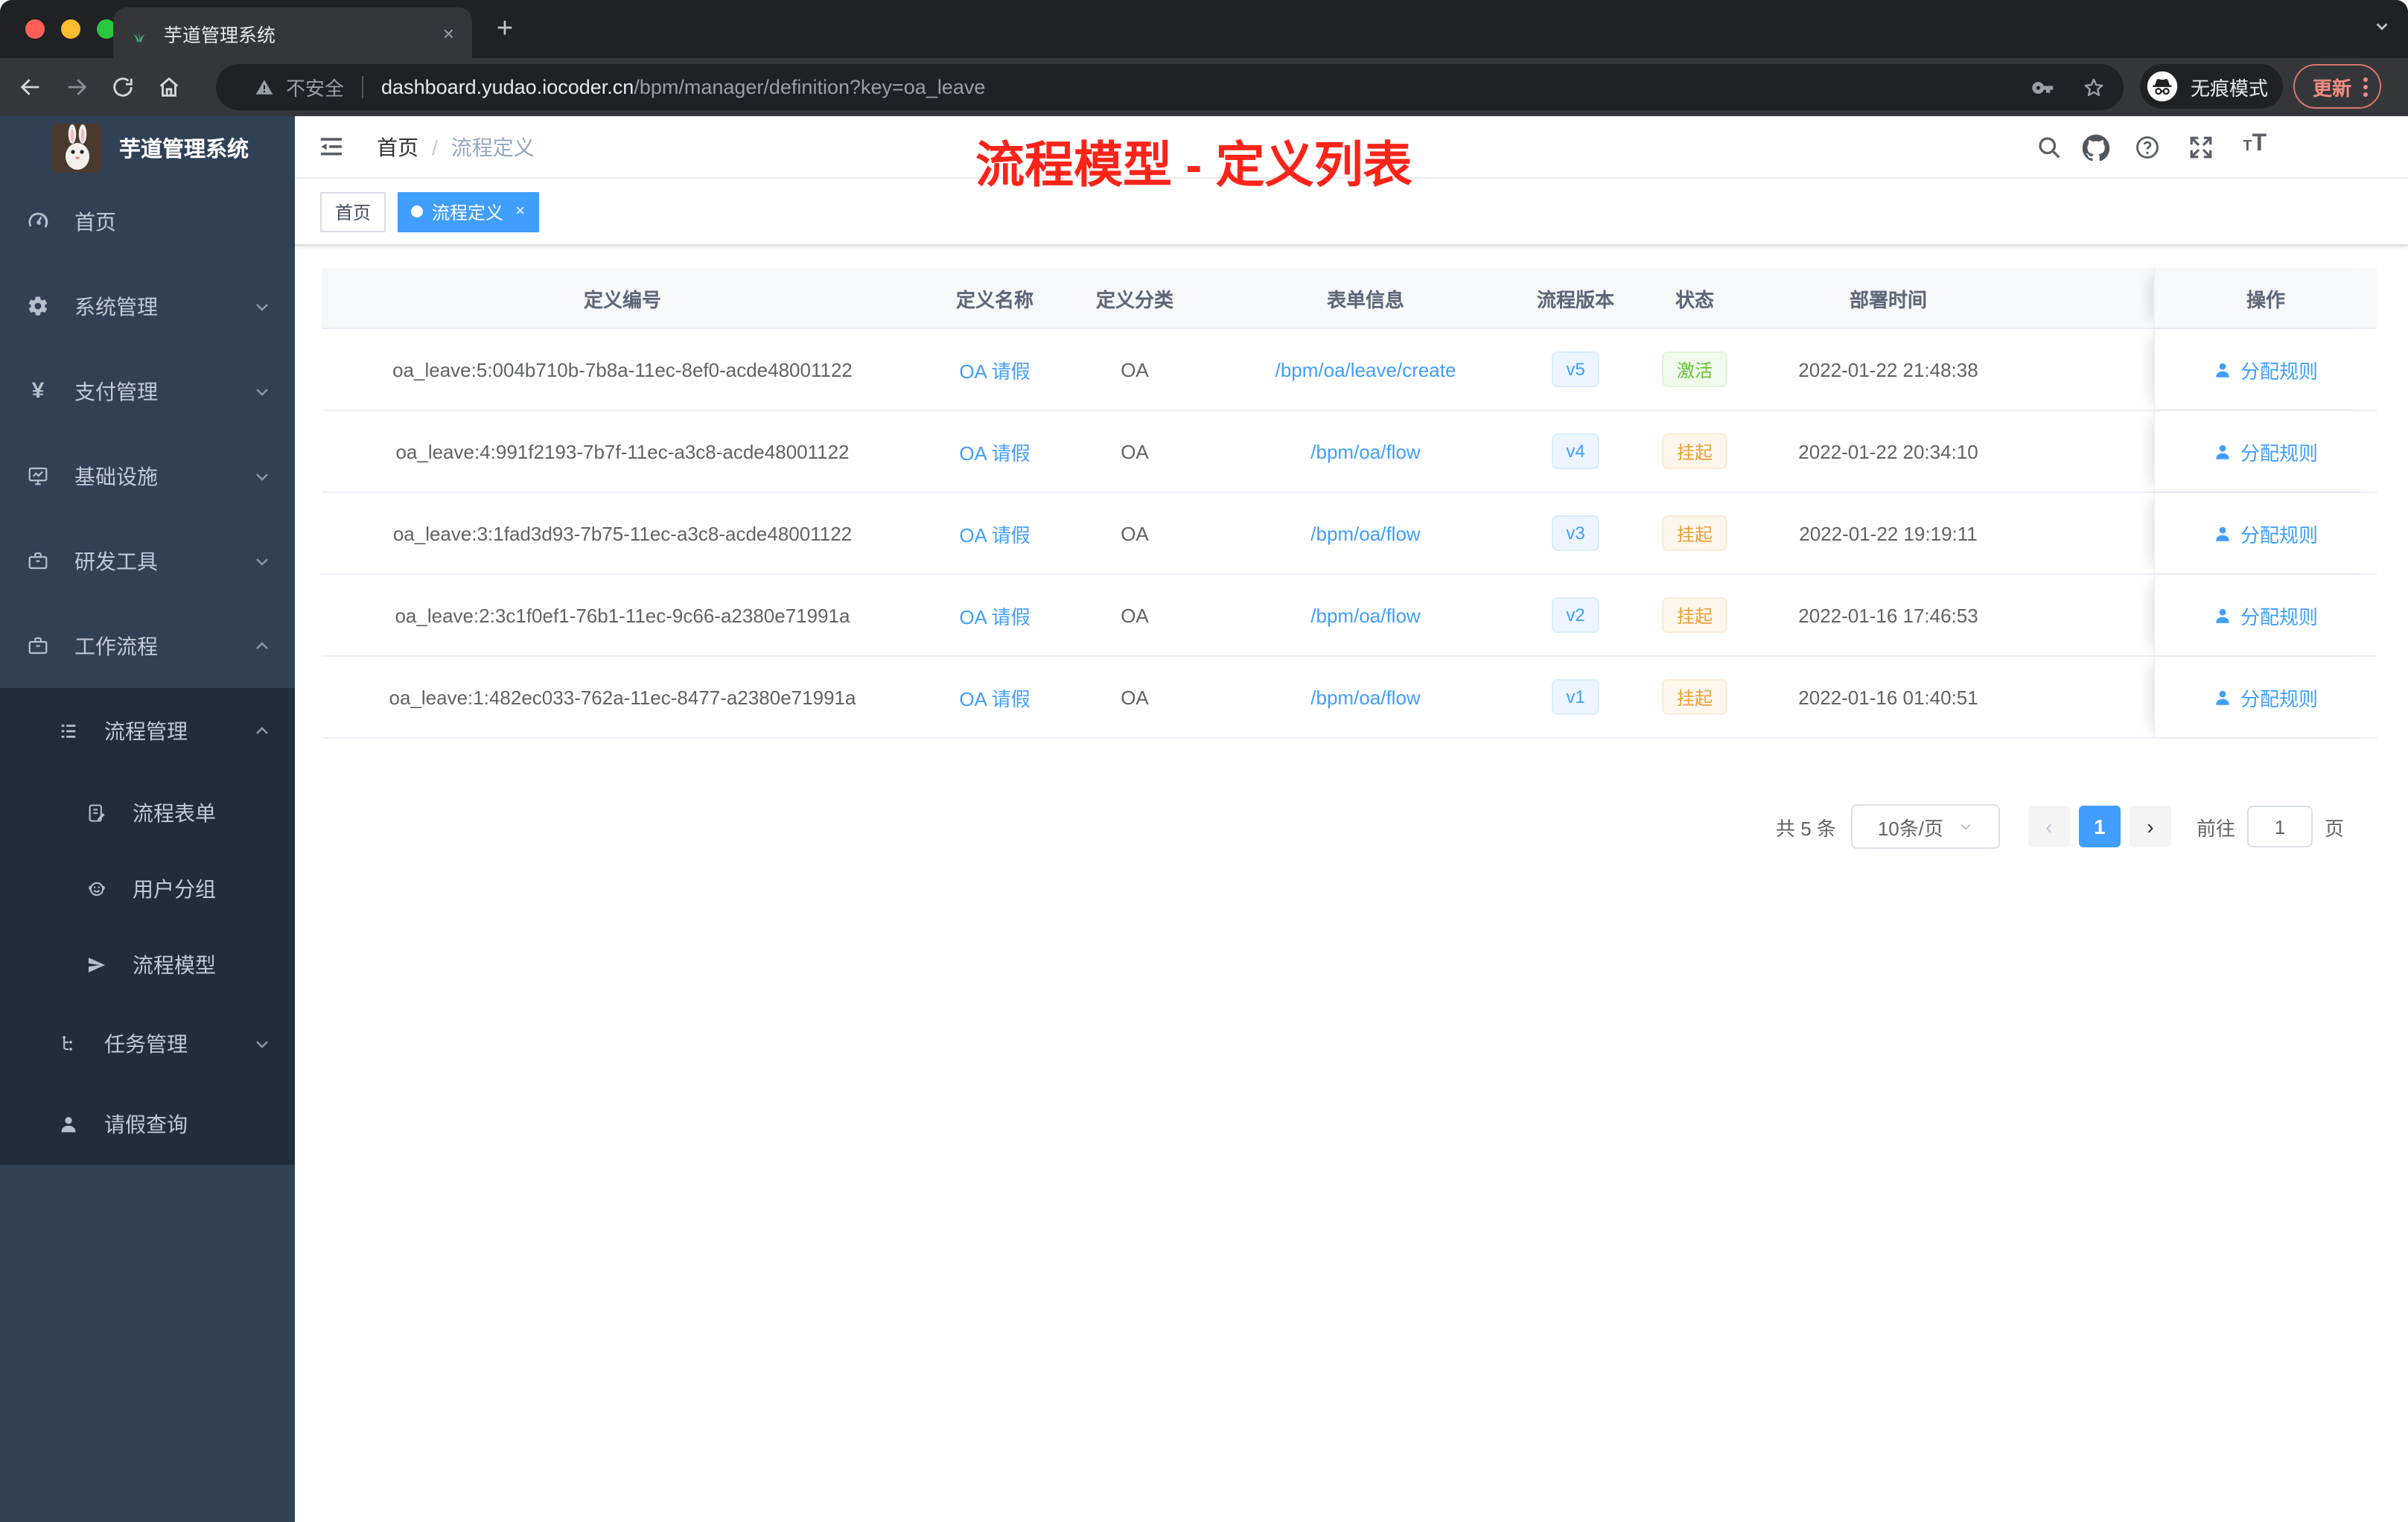  I want to click on sidebar-item-home: 首页, so click(147, 221).